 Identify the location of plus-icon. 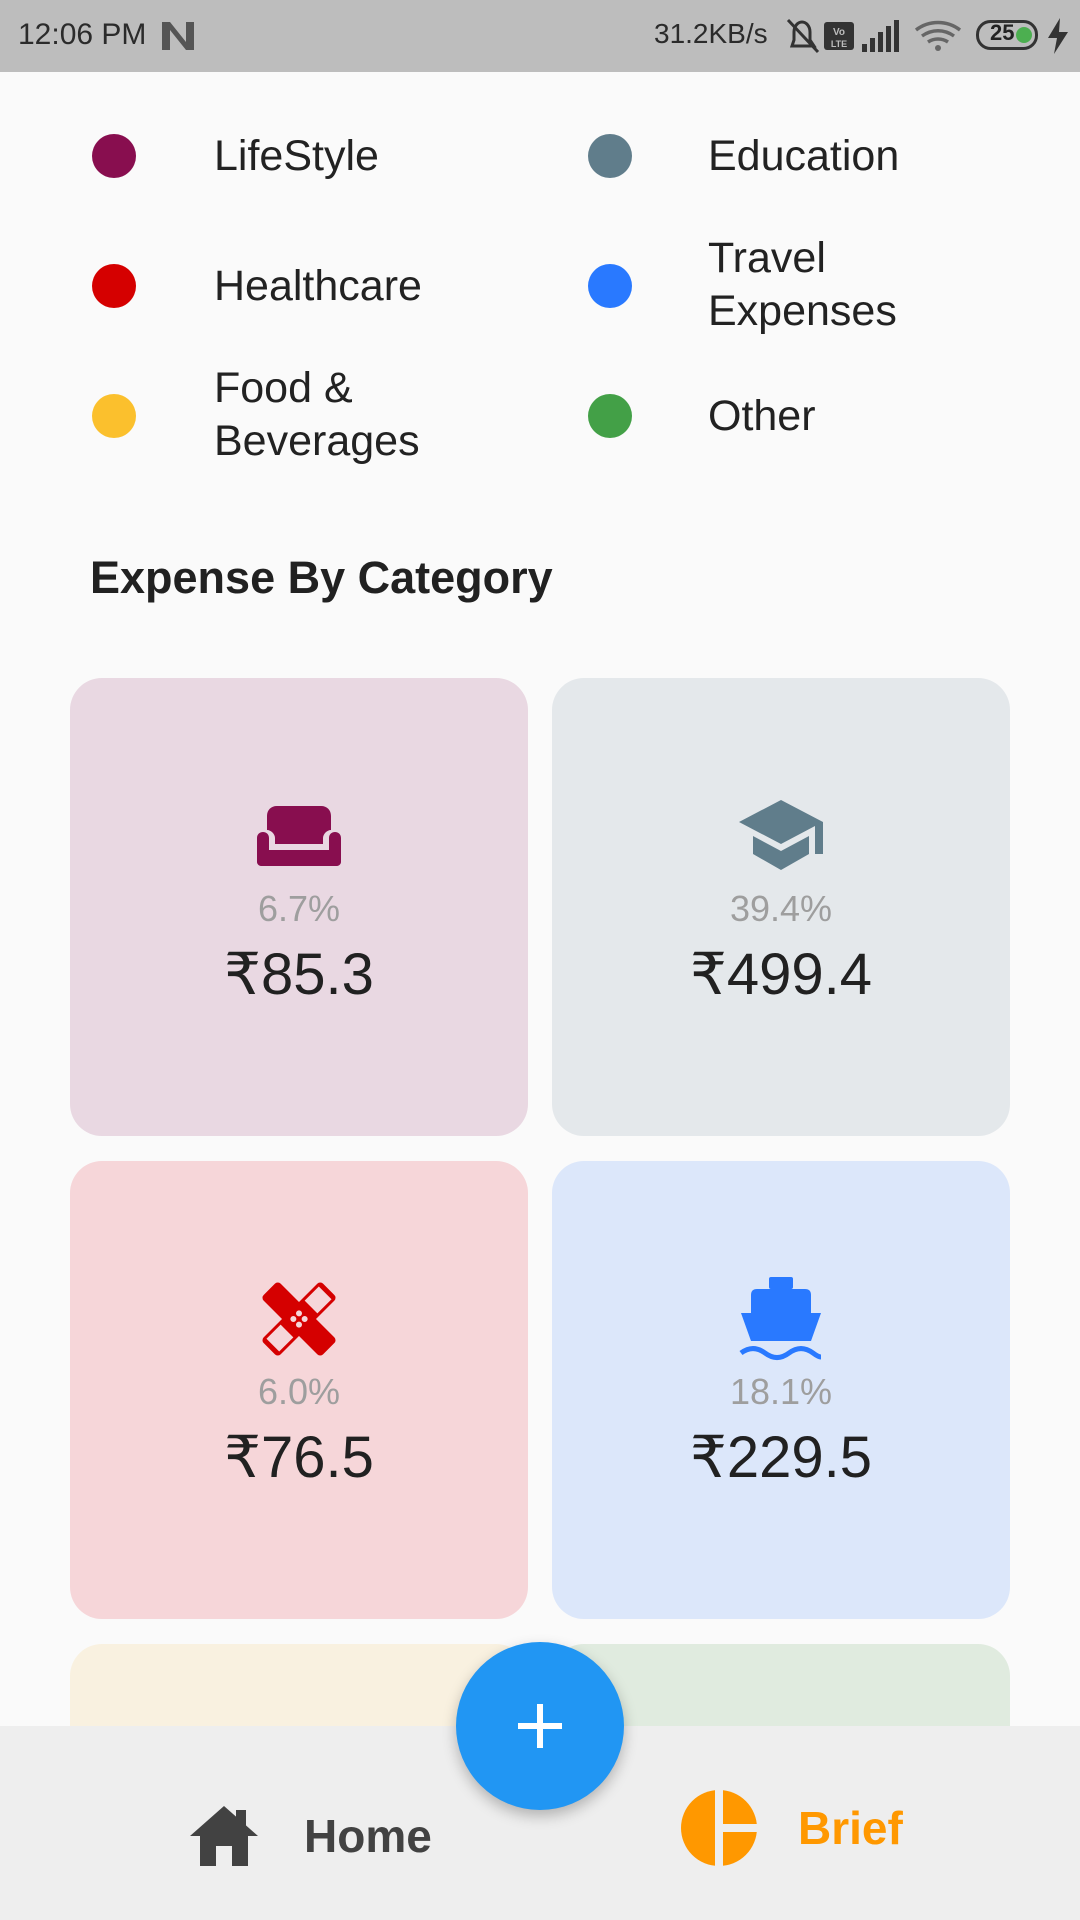
(540, 1726).